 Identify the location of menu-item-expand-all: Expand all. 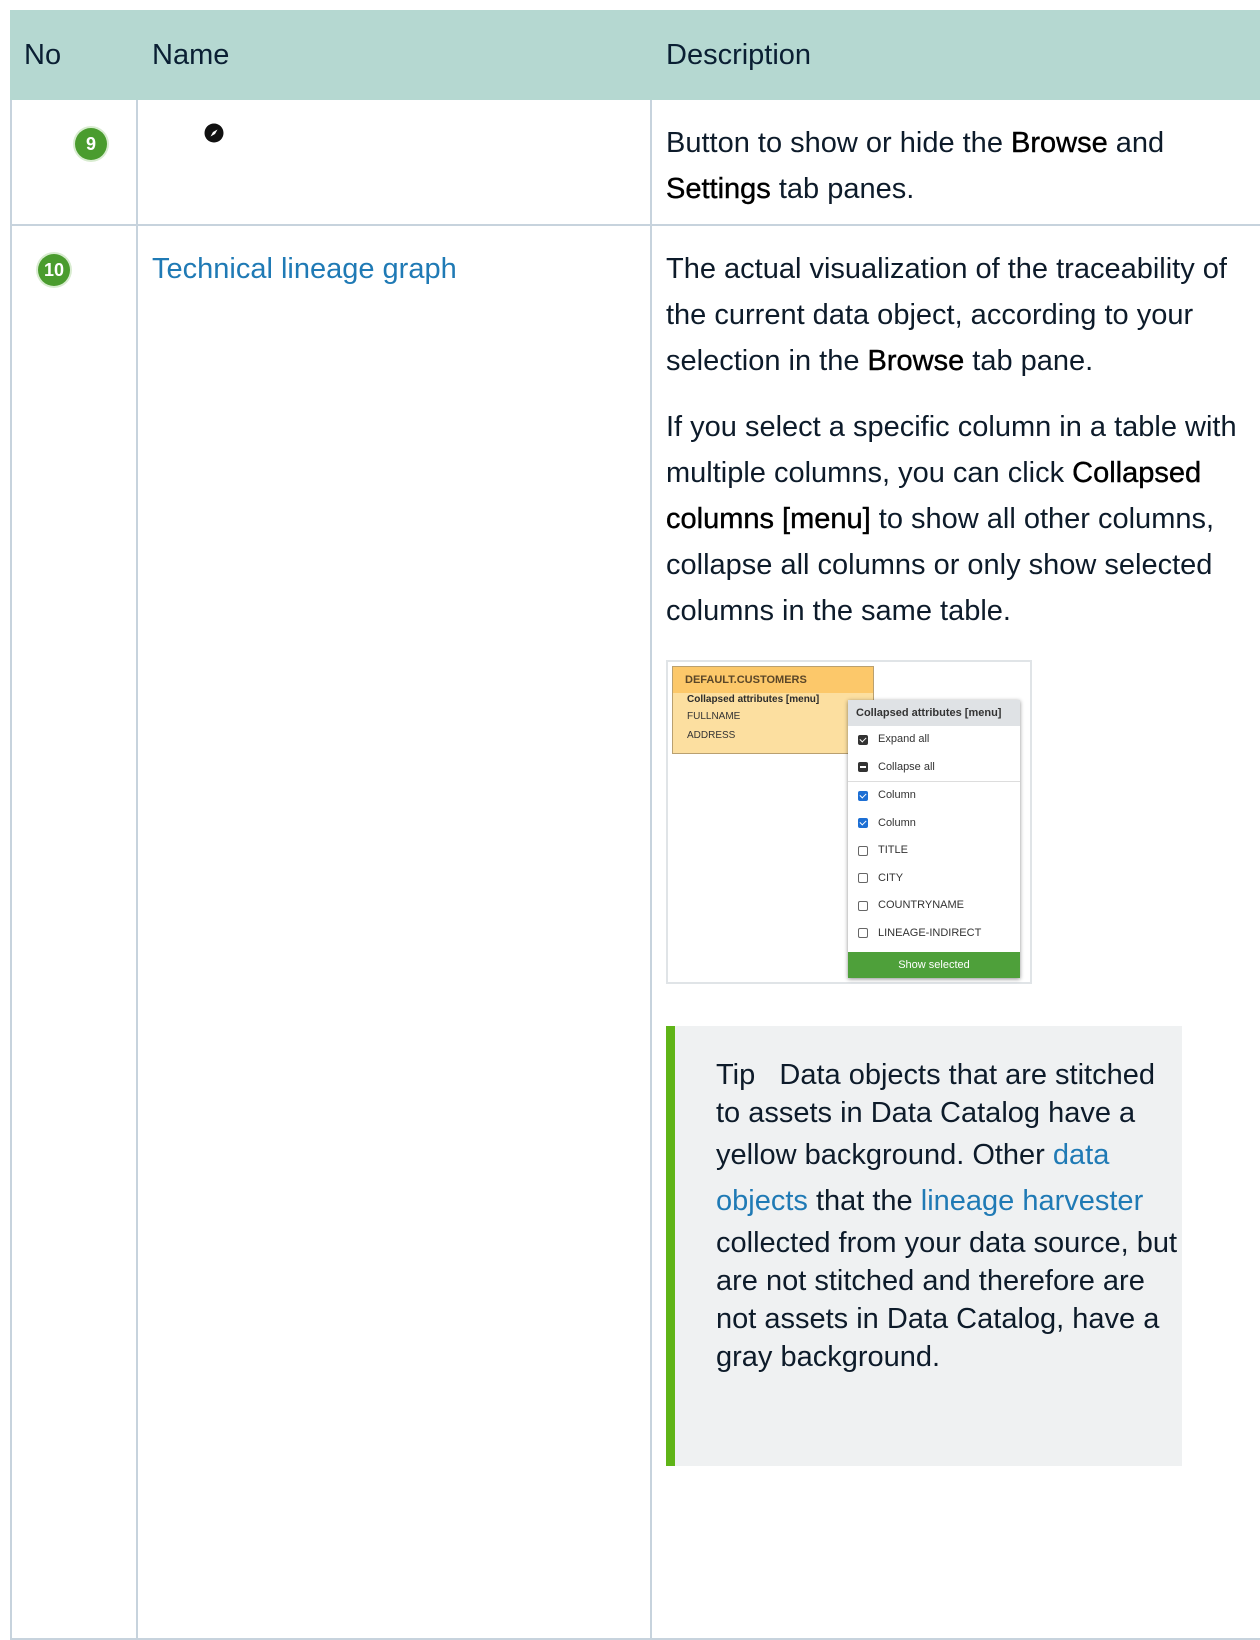
(934, 740).